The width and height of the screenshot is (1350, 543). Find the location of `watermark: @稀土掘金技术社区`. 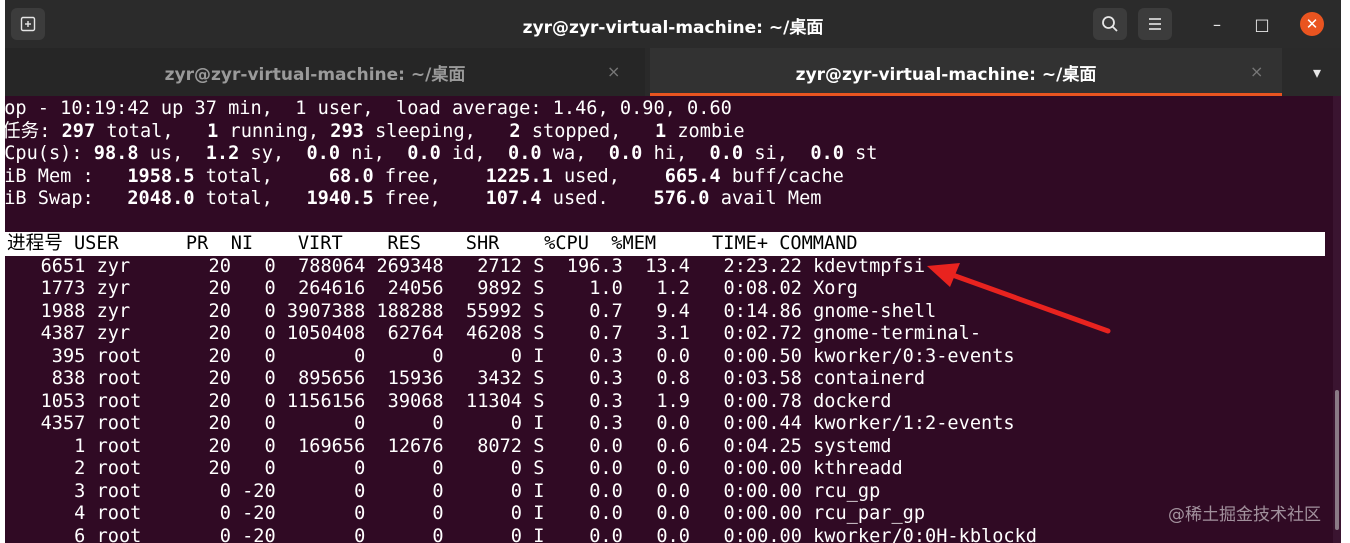

watermark: @稀土掘金技术社区 is located at coordinates (1244, 515).